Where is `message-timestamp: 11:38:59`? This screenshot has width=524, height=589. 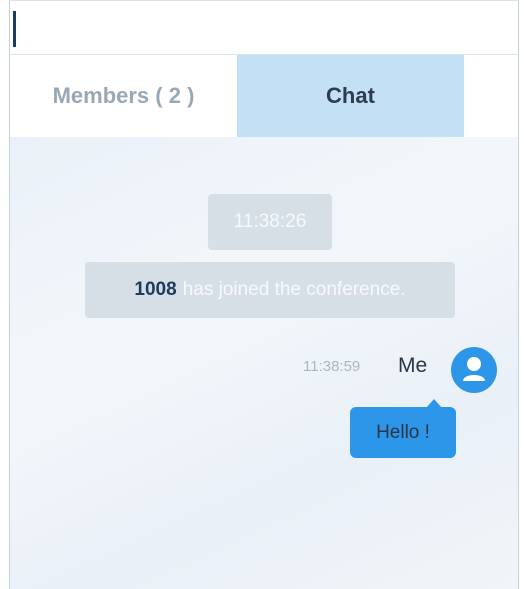
message-timestamp: 11:38:59 is located at coordinates (332, 366).